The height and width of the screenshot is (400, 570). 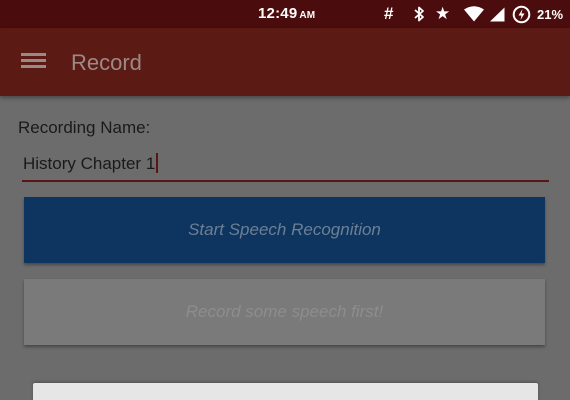 What do you see at coordinates (497, 14) in the screenshot?
I see `signal-icon` at bounding box center [497, 14].